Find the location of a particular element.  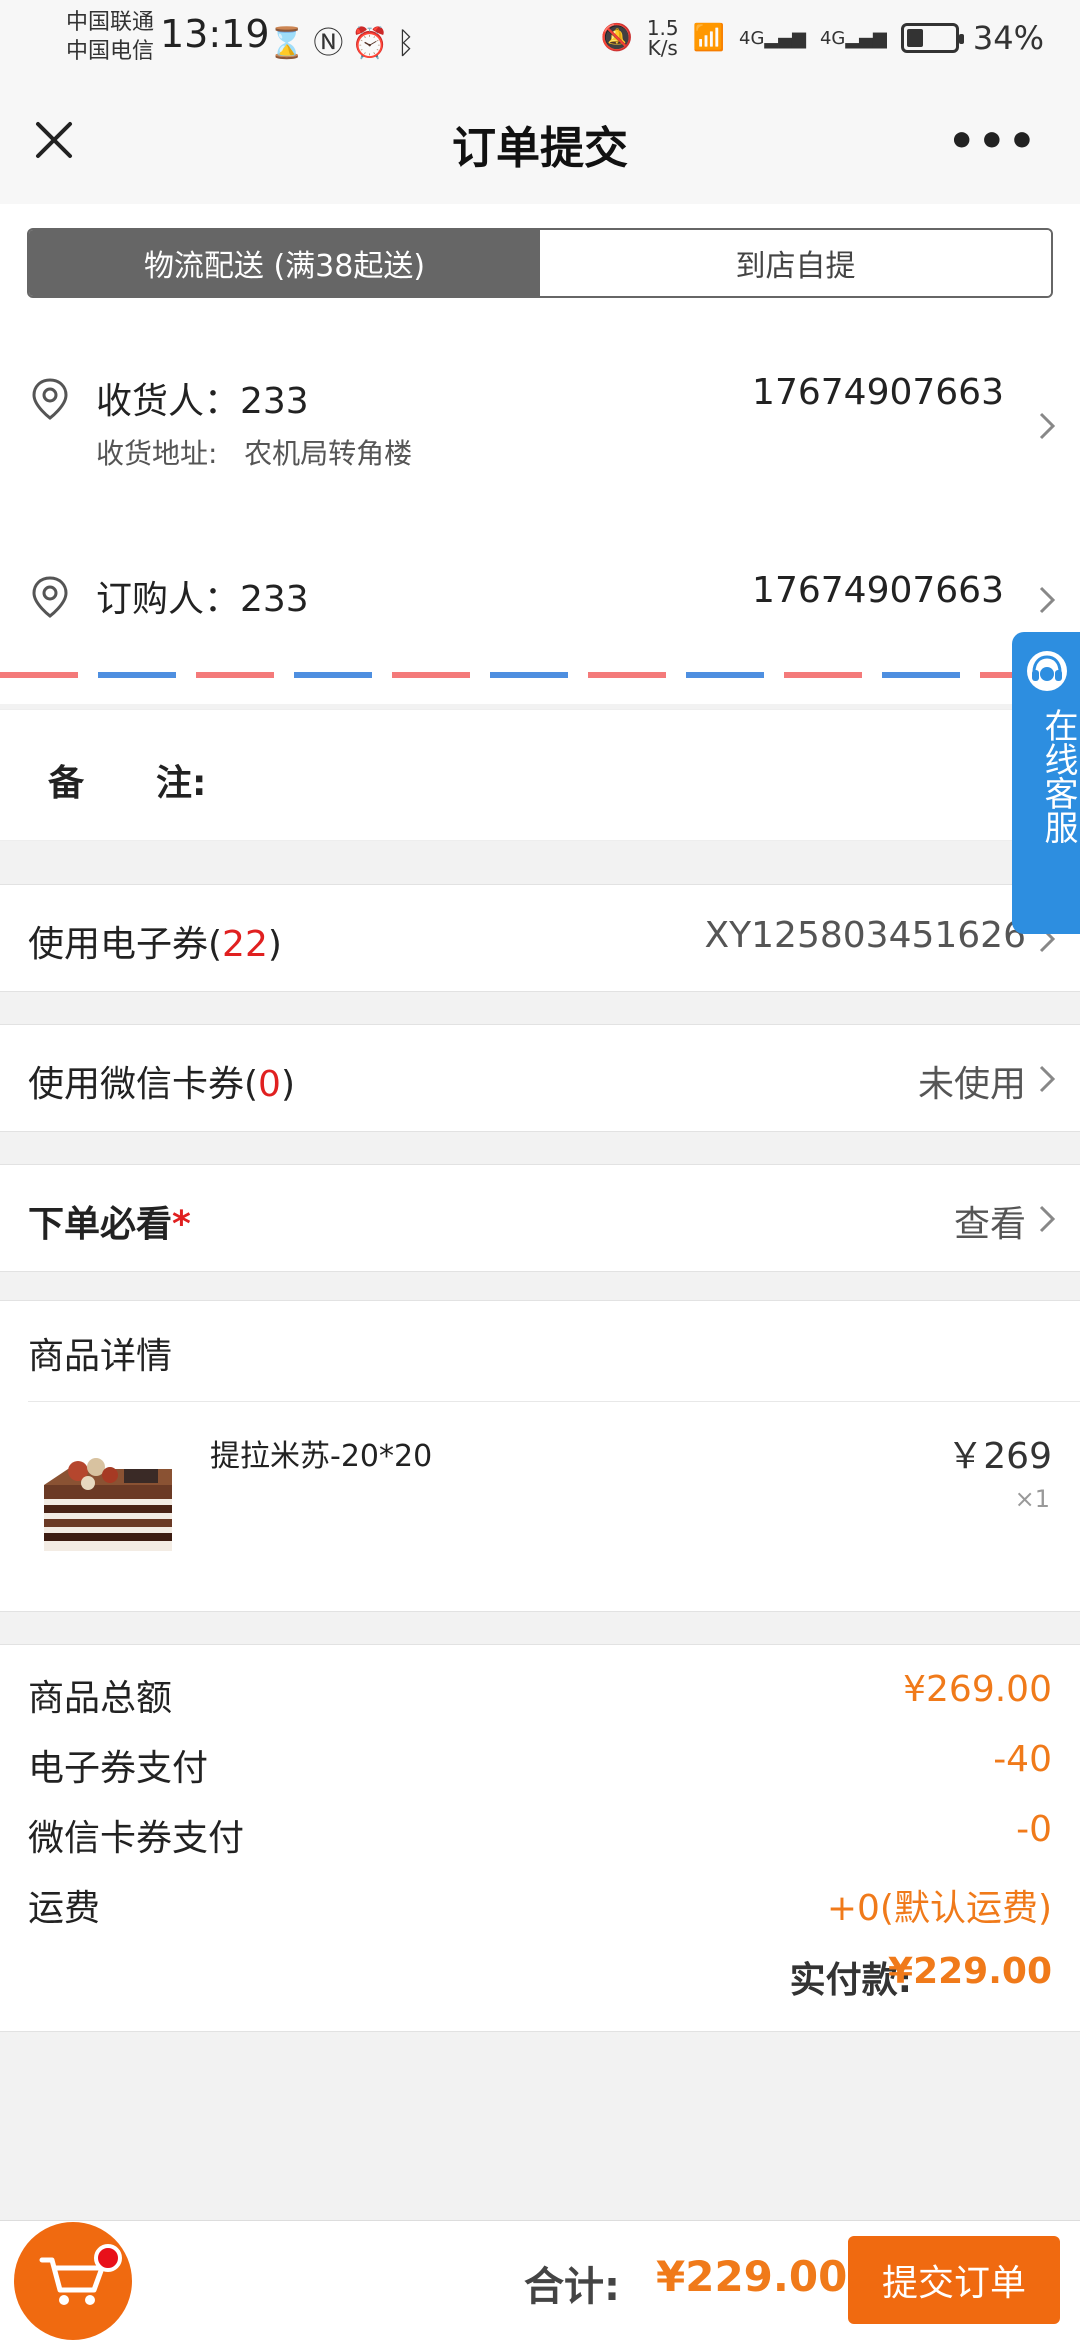

network-type-1: 4G is located at coordinates (752, 38).